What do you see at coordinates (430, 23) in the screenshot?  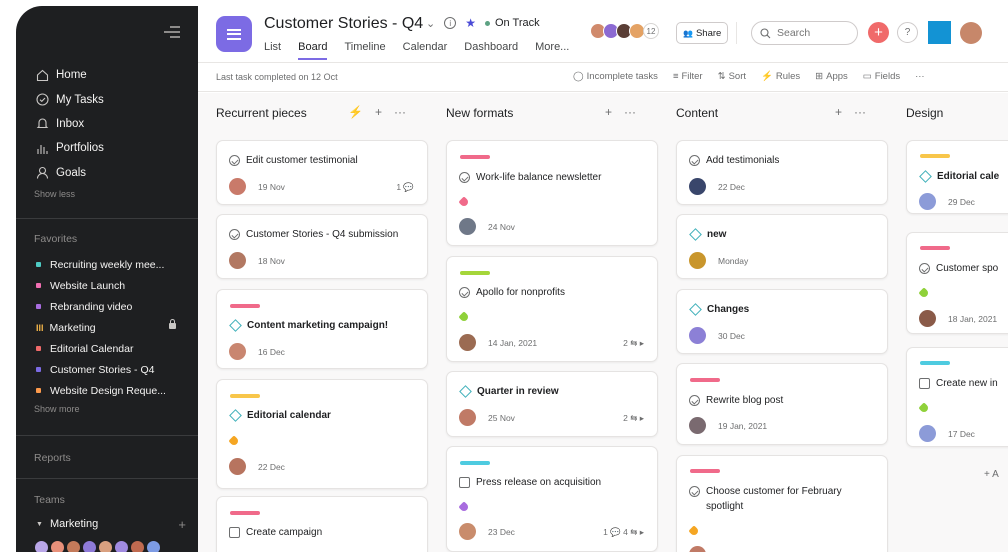 I see `chevron-down-icon: ⌄` at bounding box center [430, 23].